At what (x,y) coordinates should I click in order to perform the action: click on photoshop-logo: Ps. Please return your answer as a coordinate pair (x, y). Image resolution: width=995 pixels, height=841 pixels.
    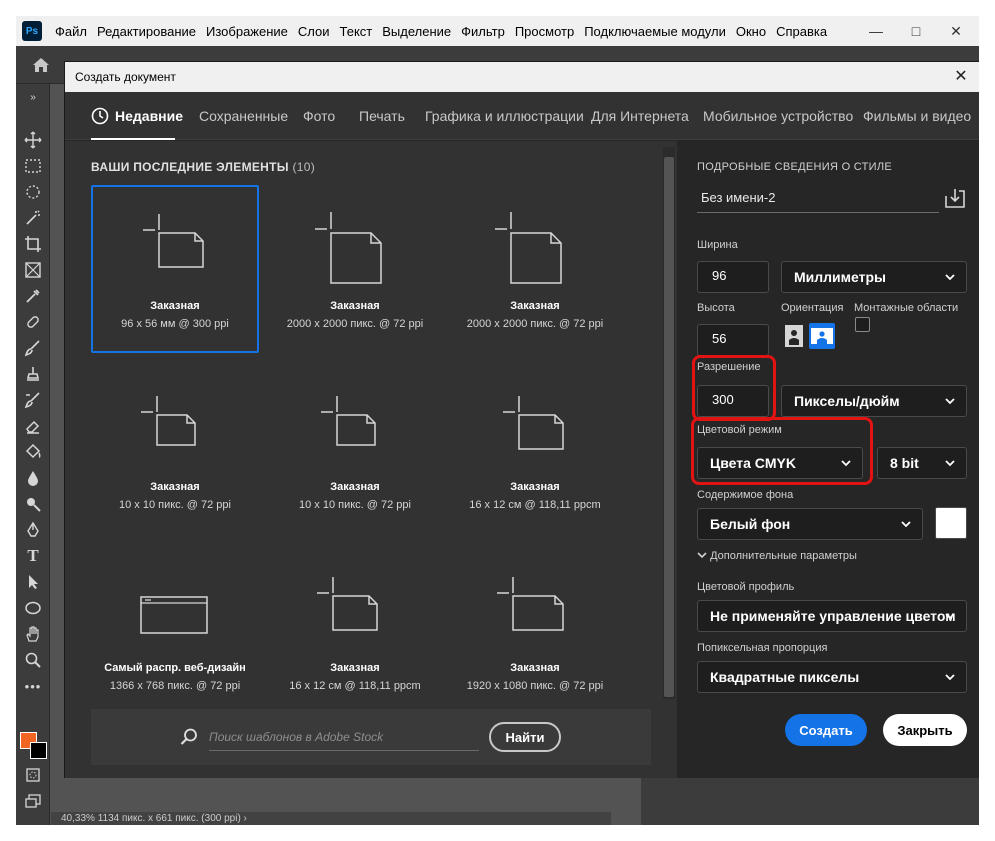
    Looking at the image, I should click on (32, 31).